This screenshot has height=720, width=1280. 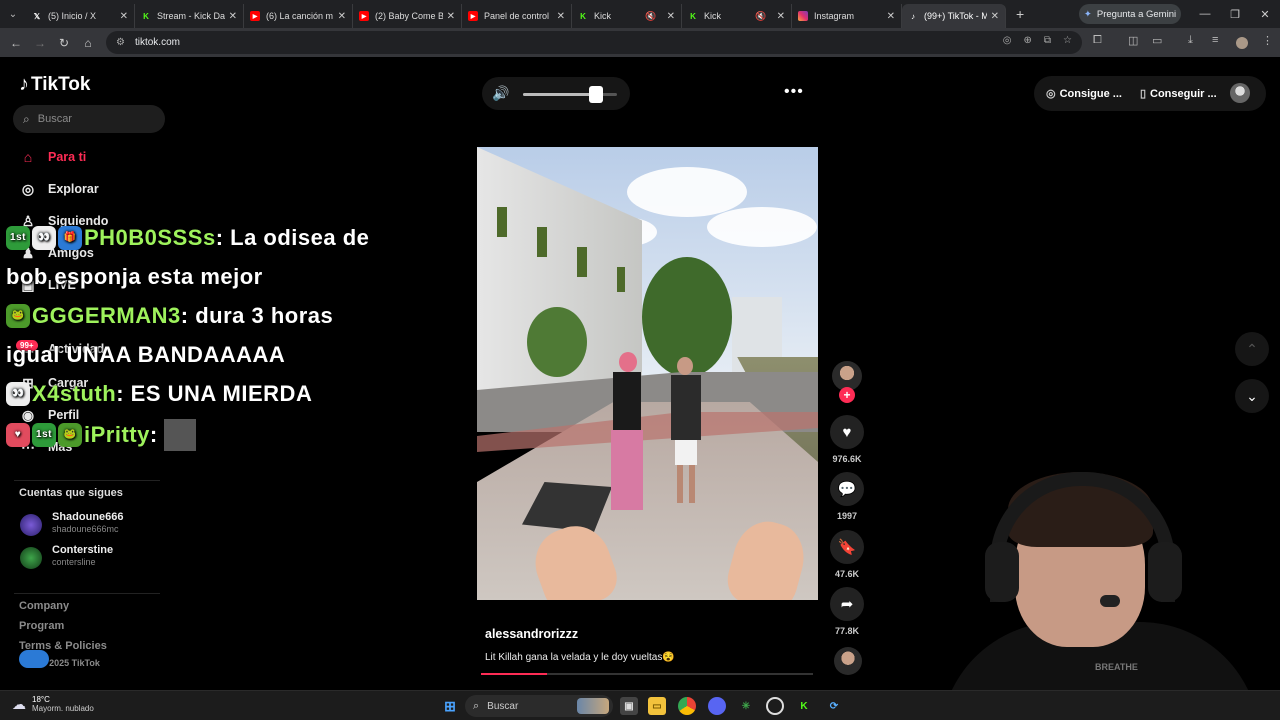 I want to click on site-info-icon: ⚙, so click(x=120, y=42).